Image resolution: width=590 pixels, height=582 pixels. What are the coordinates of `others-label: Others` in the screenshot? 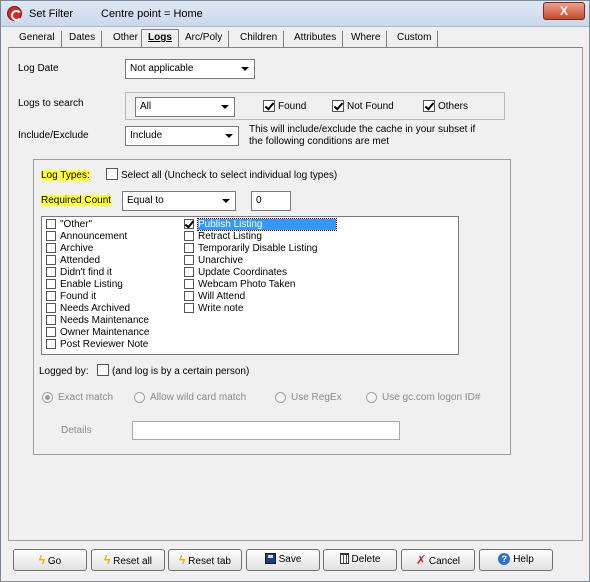 It's located at (453, 106).